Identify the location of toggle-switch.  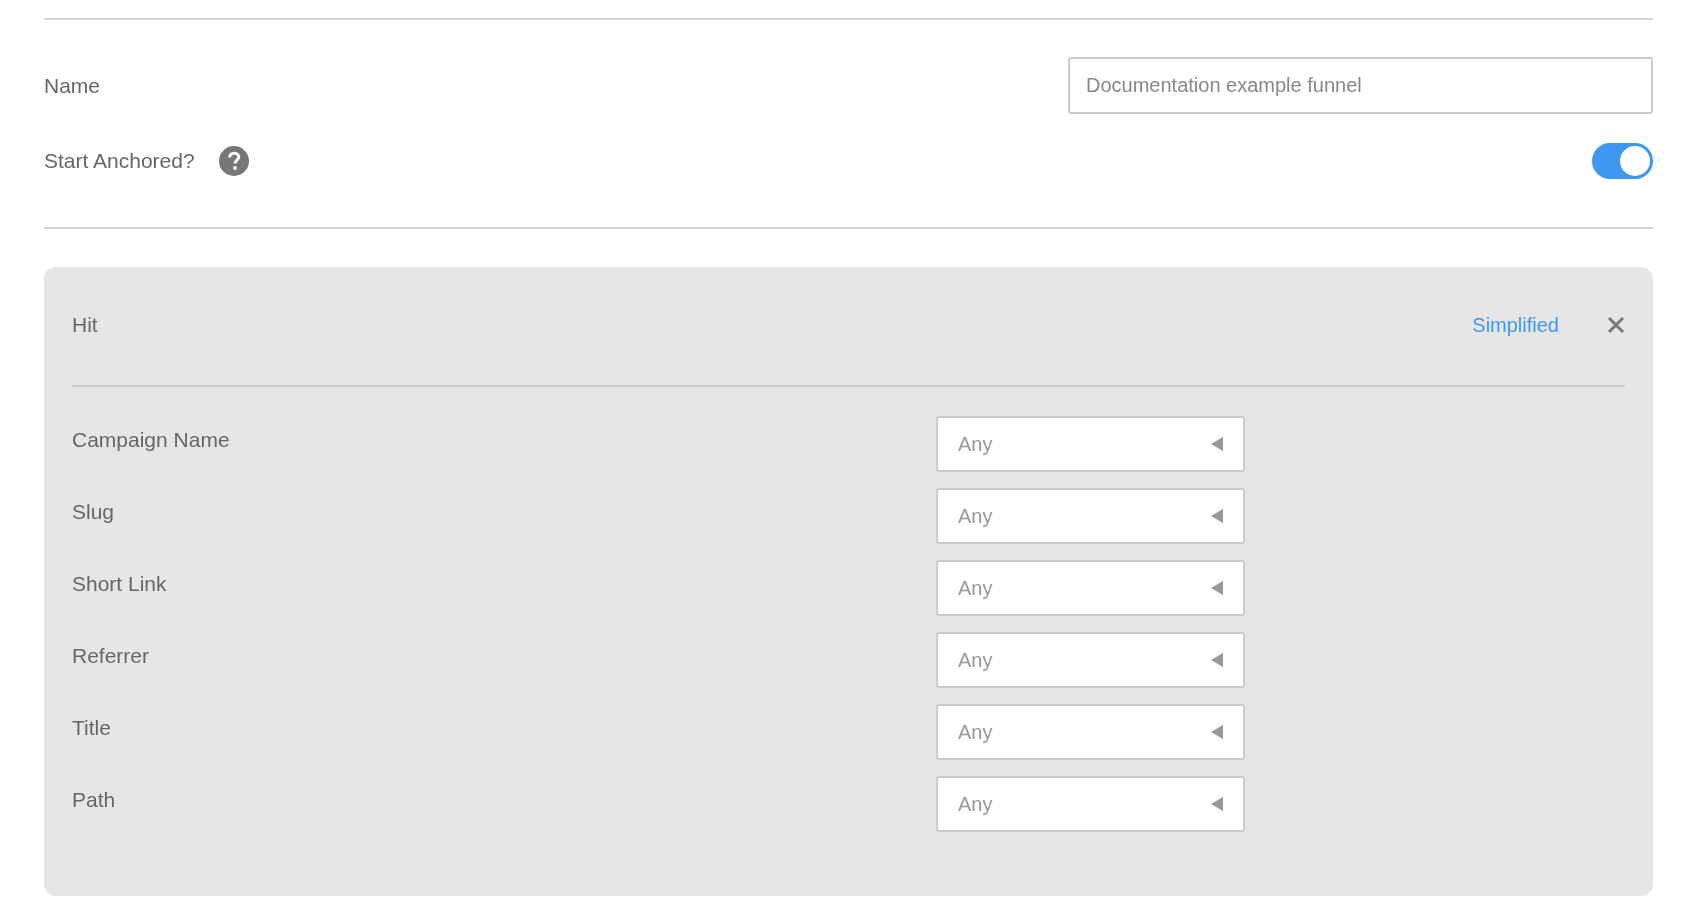
(1622, 161).